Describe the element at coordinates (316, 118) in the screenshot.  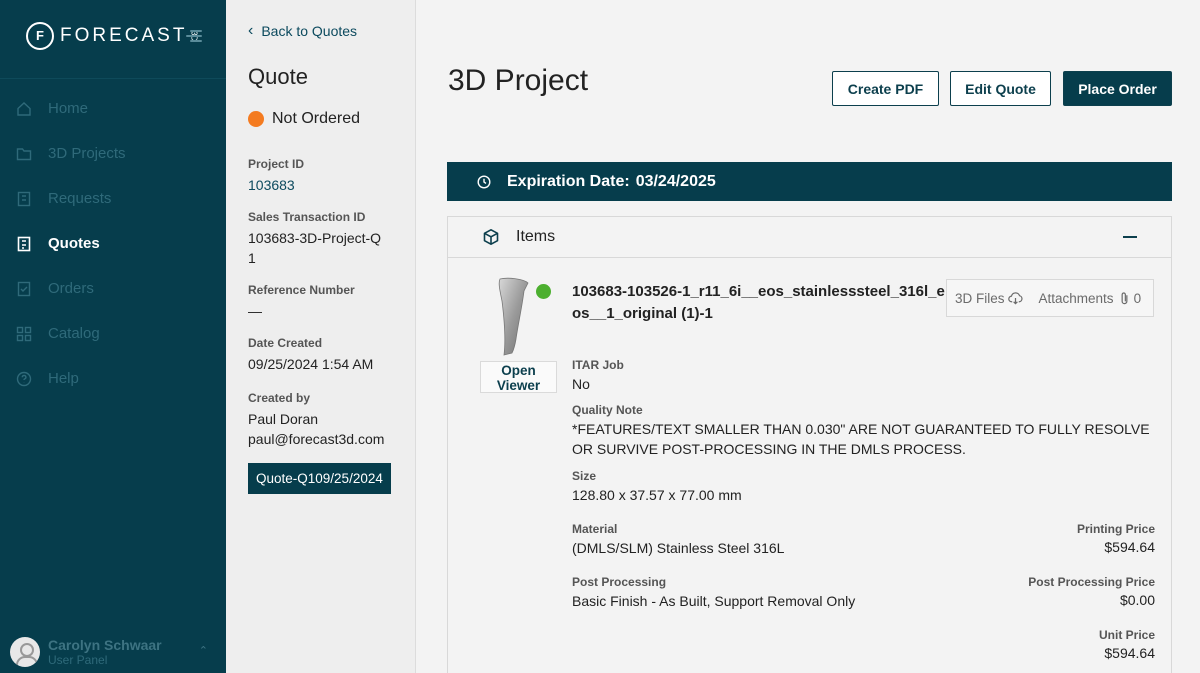
I see `status-text: Not Ordered` at that location.